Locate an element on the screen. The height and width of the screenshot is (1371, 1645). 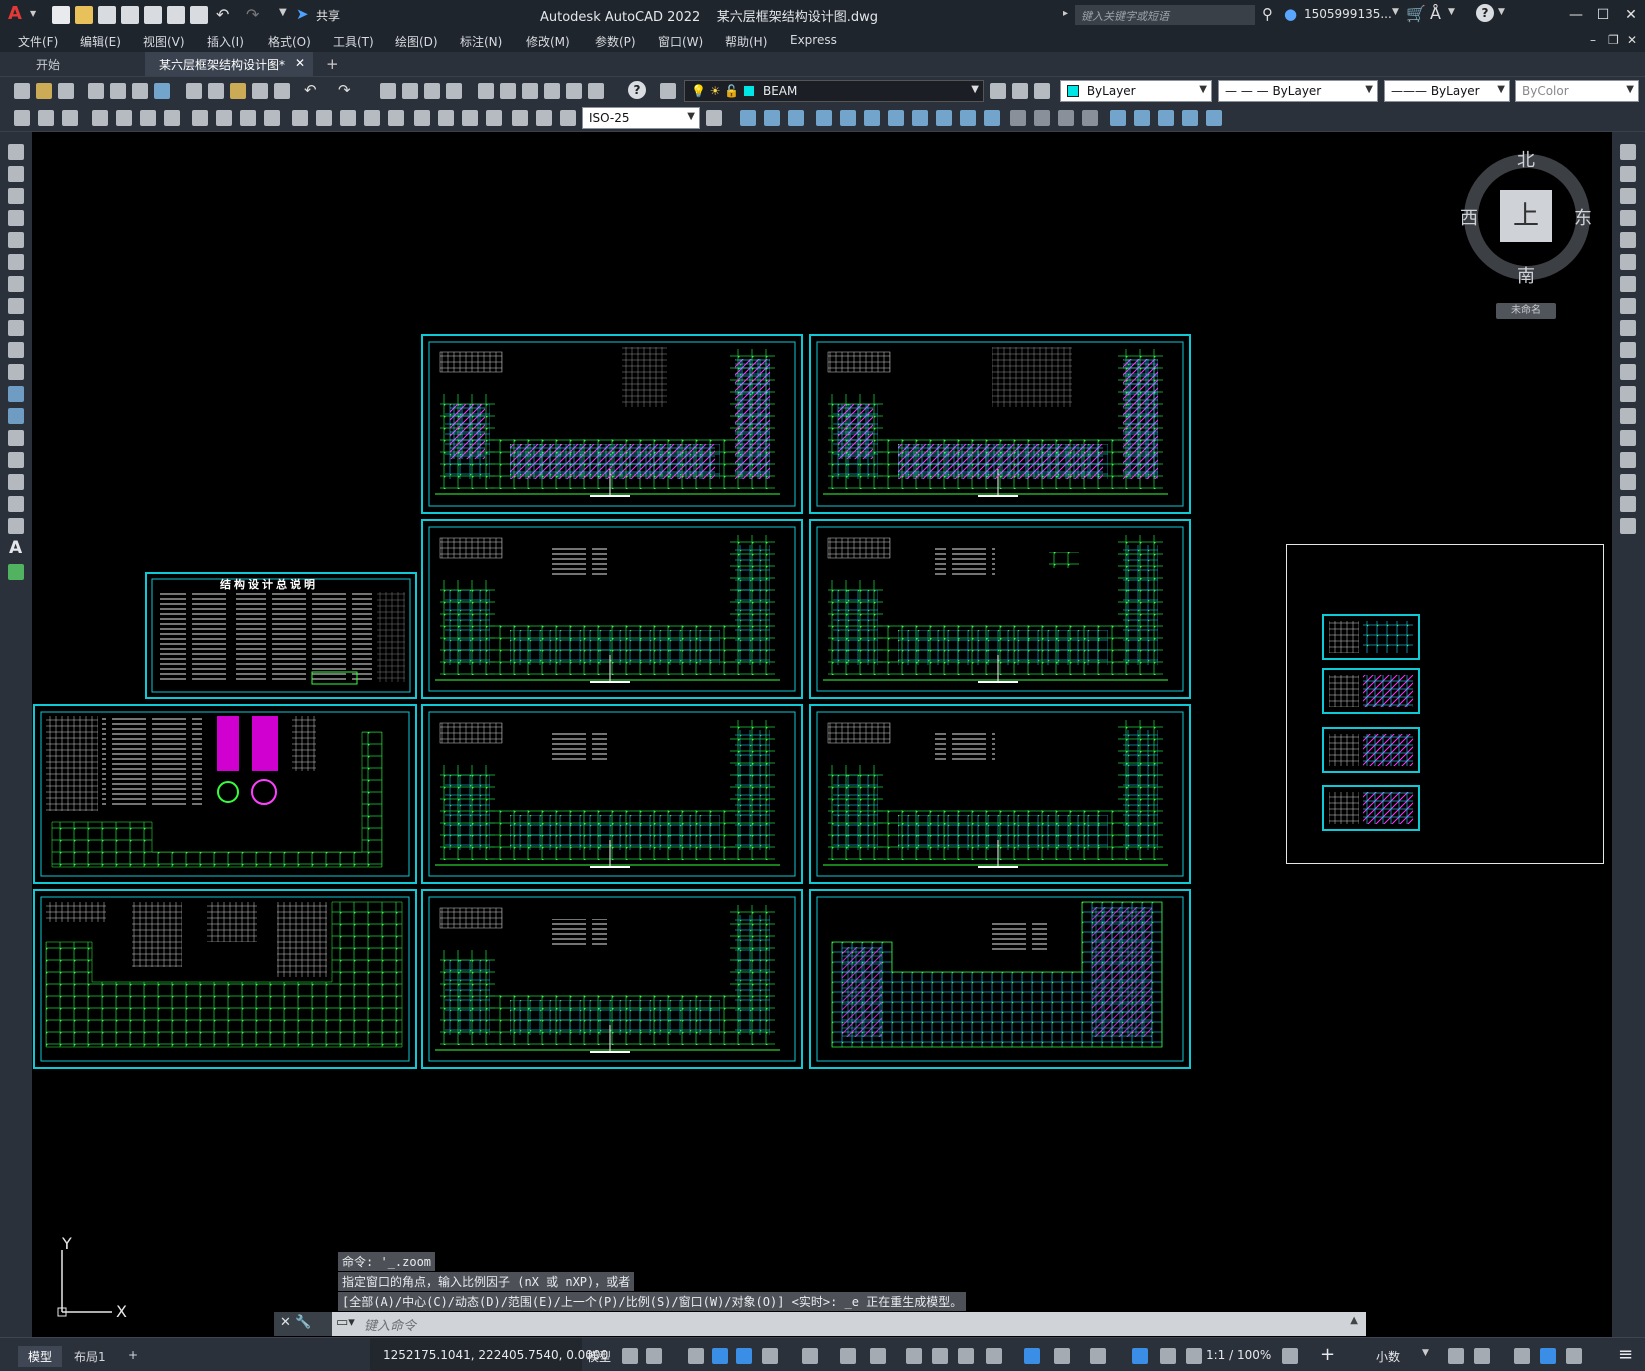
aligned-dim-icon is located at coordinates (124, 118).